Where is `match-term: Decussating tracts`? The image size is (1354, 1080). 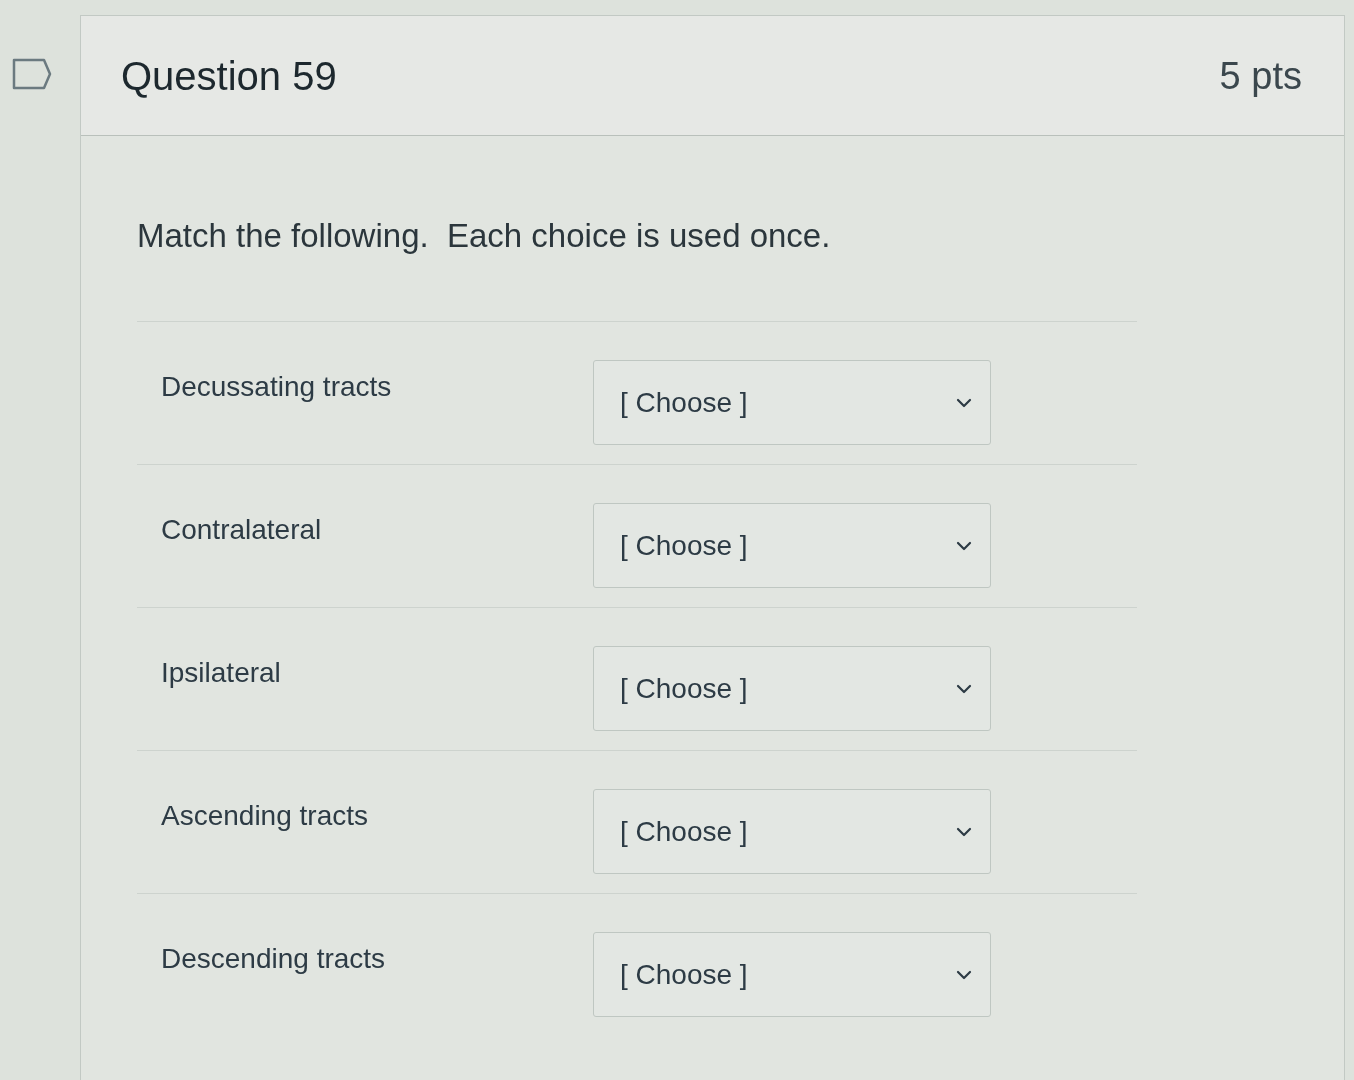
match-term: Decussating tracts is located at coordinates (276, 387).